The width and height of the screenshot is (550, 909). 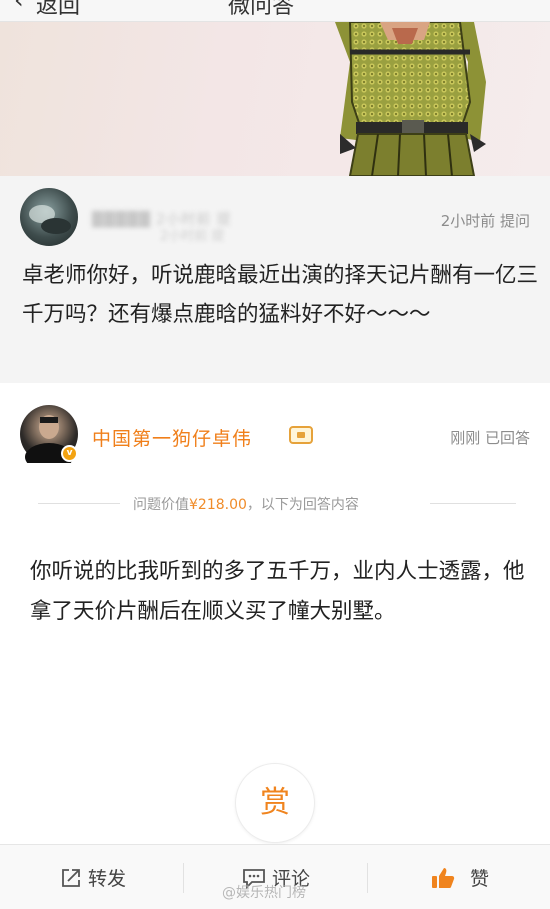 I want to click on reward-button: 赏, so click(x=275, y=803).